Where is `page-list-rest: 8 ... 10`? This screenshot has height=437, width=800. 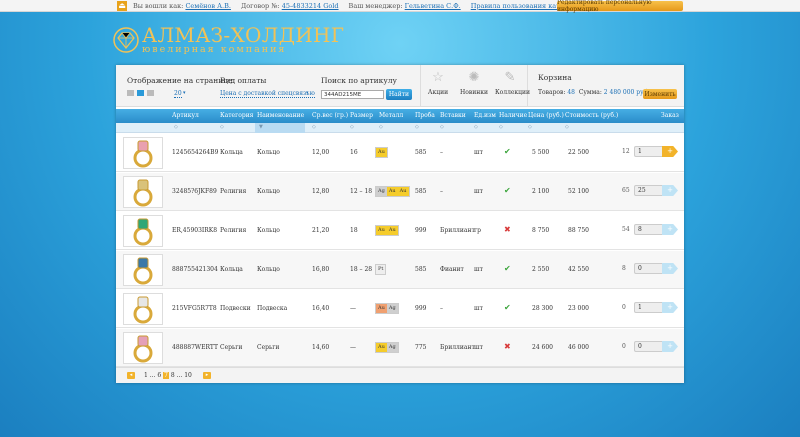 page-list-rest: 8 ... 10 is located at coordinates (181, 375).